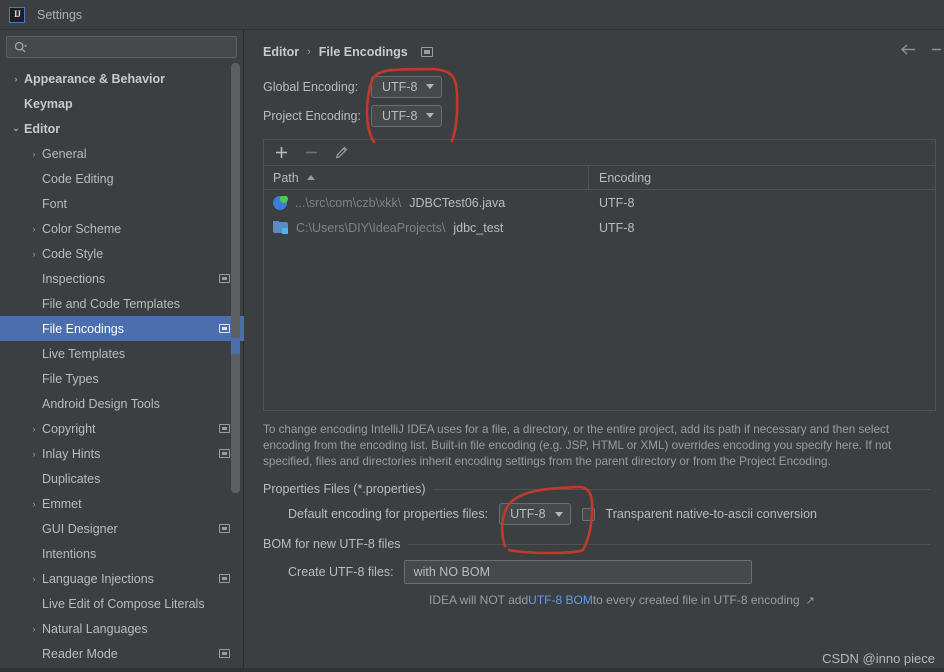 Image resolution: width=944 pixels, height=672 pixels. What do you see at coordinates (122, 528) in the screenshot?
I see `sidebar-item-gui-designer: GUI Designer` at bounding box center [122, 528].